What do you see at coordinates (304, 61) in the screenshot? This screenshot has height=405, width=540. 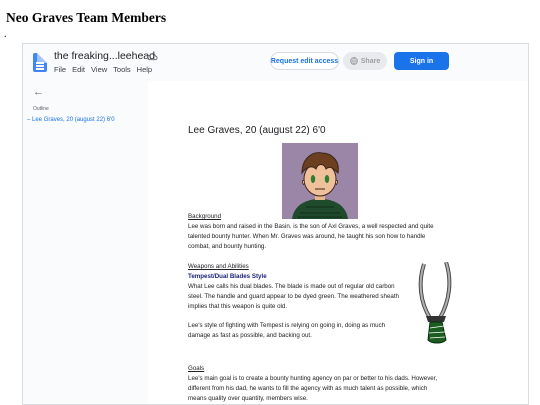 I see `request-edit-access-button: Request edit access` at bounding box center [304, 61].